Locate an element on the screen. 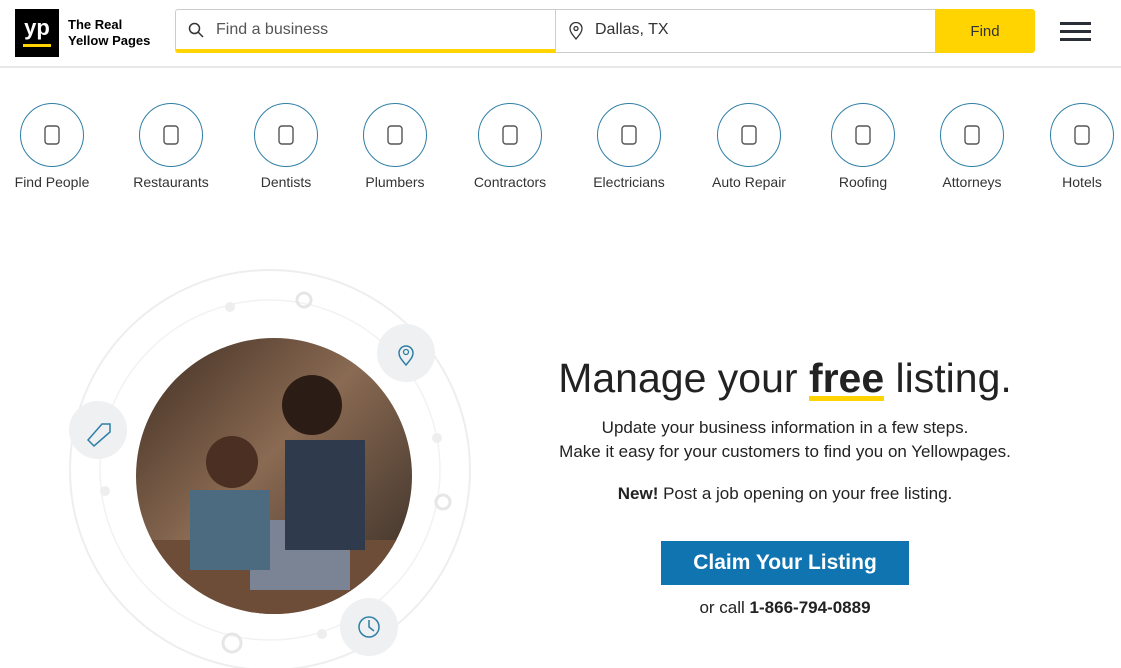  category-label: Contractors is located at coordinates (510, 182).